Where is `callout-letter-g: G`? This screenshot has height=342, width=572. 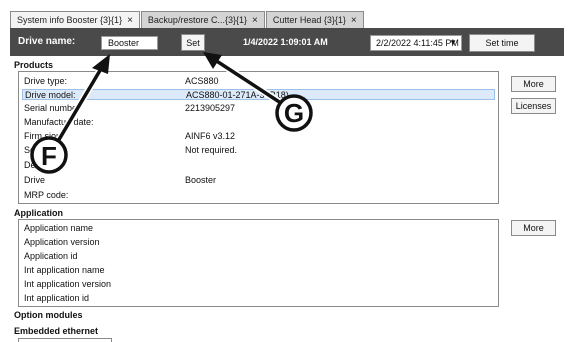 callout-letter-g: G is located at coordinates (294, 113).